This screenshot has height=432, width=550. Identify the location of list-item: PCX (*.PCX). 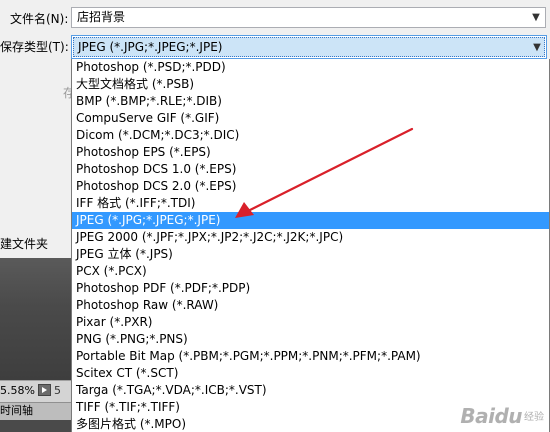
(310, 271).